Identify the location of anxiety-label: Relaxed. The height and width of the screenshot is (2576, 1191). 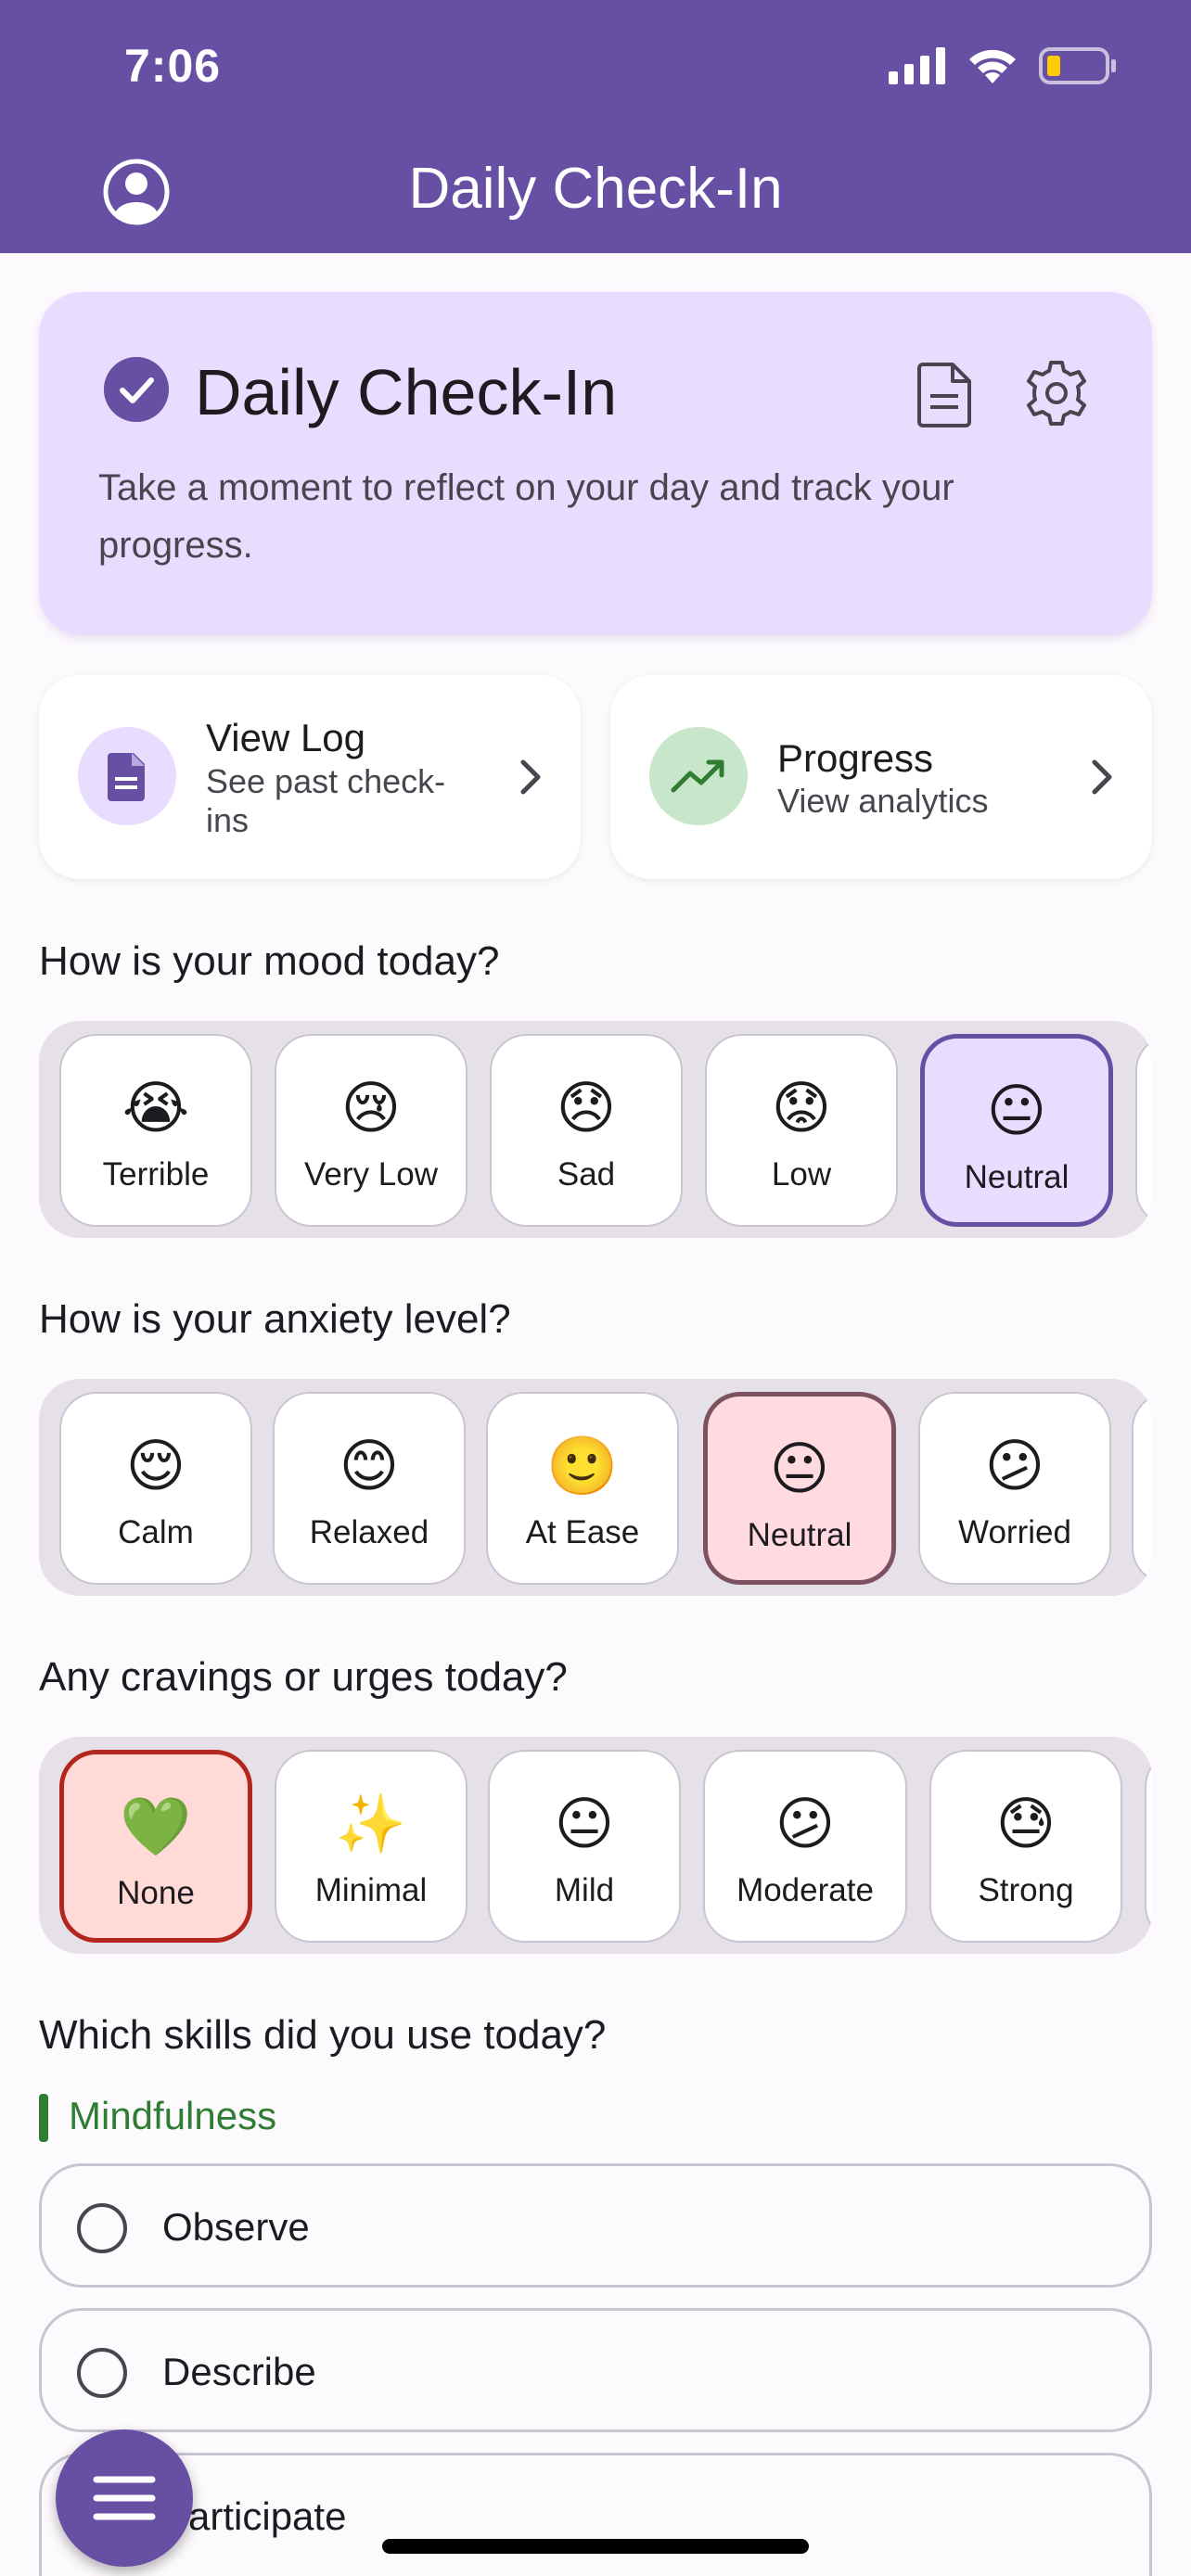
(369, 1532).